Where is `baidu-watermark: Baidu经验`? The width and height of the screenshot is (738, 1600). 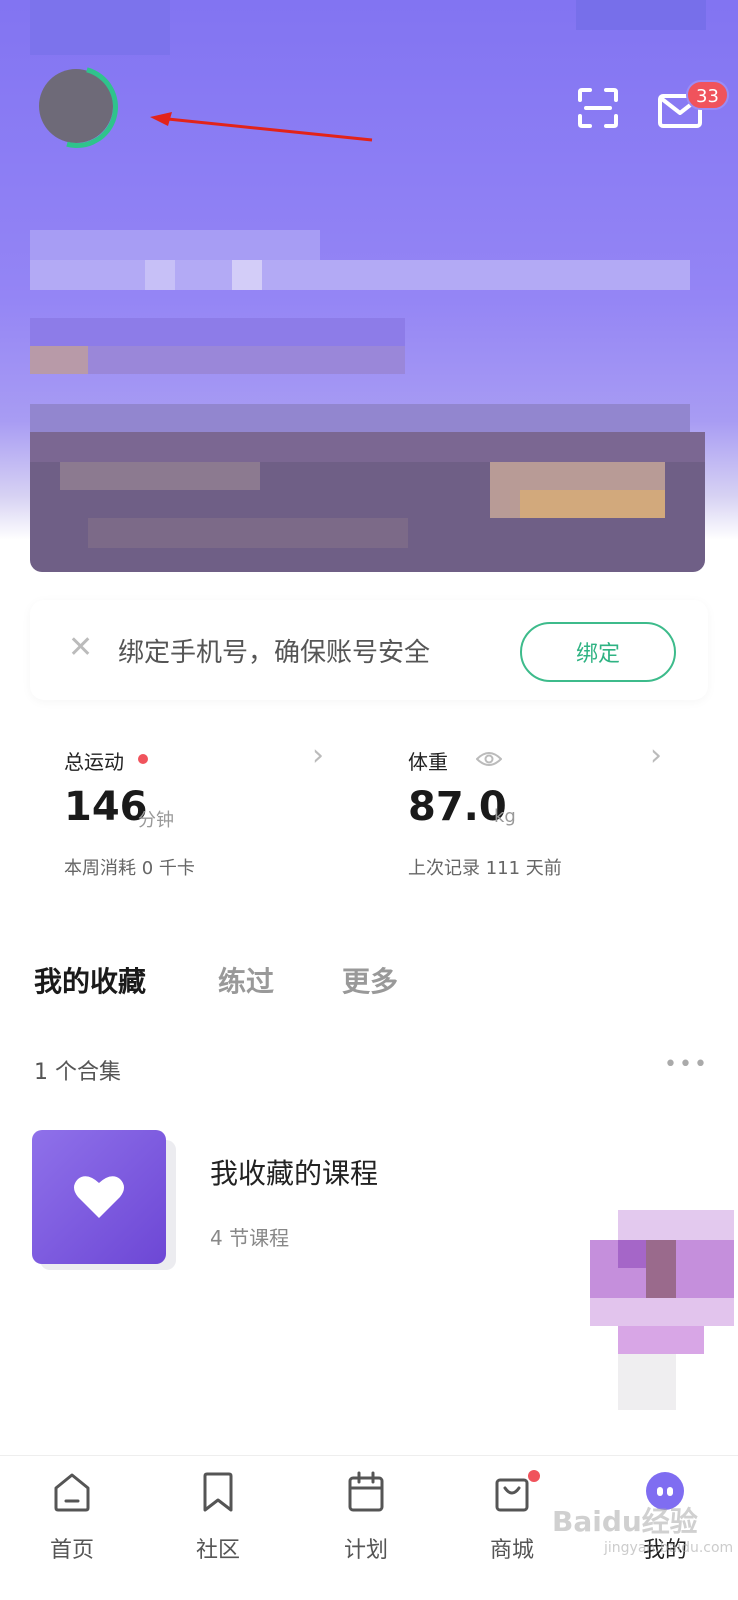
baidu-watermark: Baidu经验 is located at coordinates (625, 1521).